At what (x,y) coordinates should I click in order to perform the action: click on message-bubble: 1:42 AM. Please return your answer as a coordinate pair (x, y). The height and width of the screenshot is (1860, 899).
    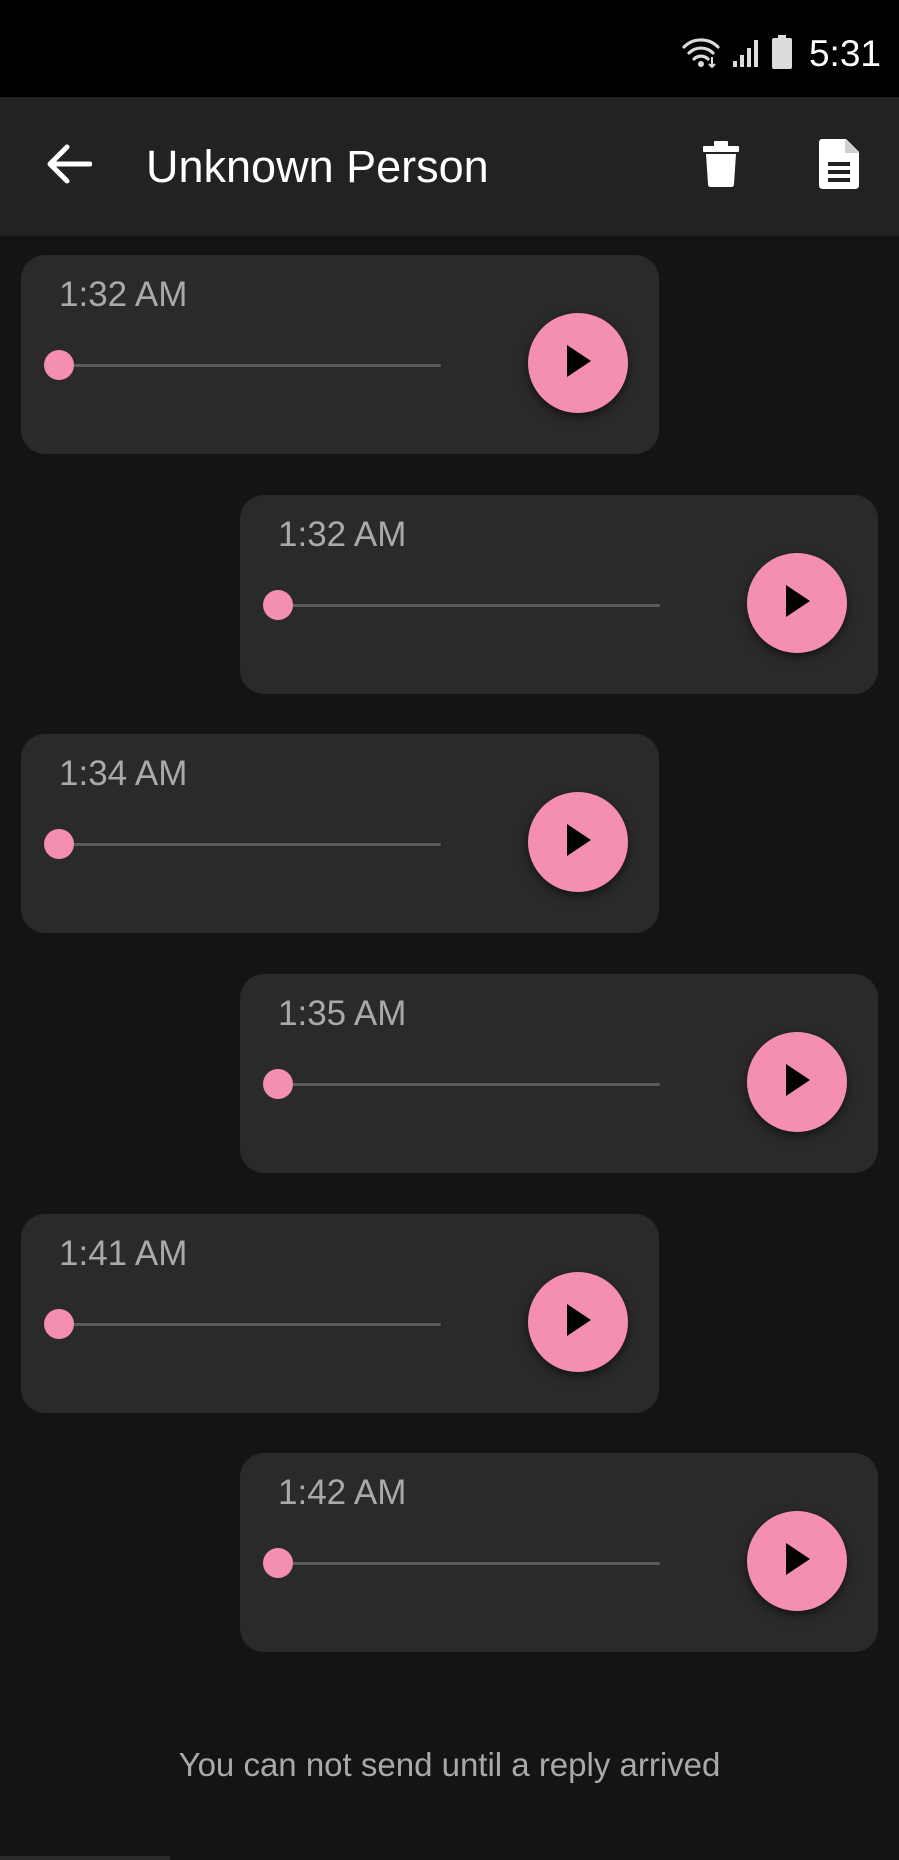
    Looking at the image, I should click on (559, 1552).